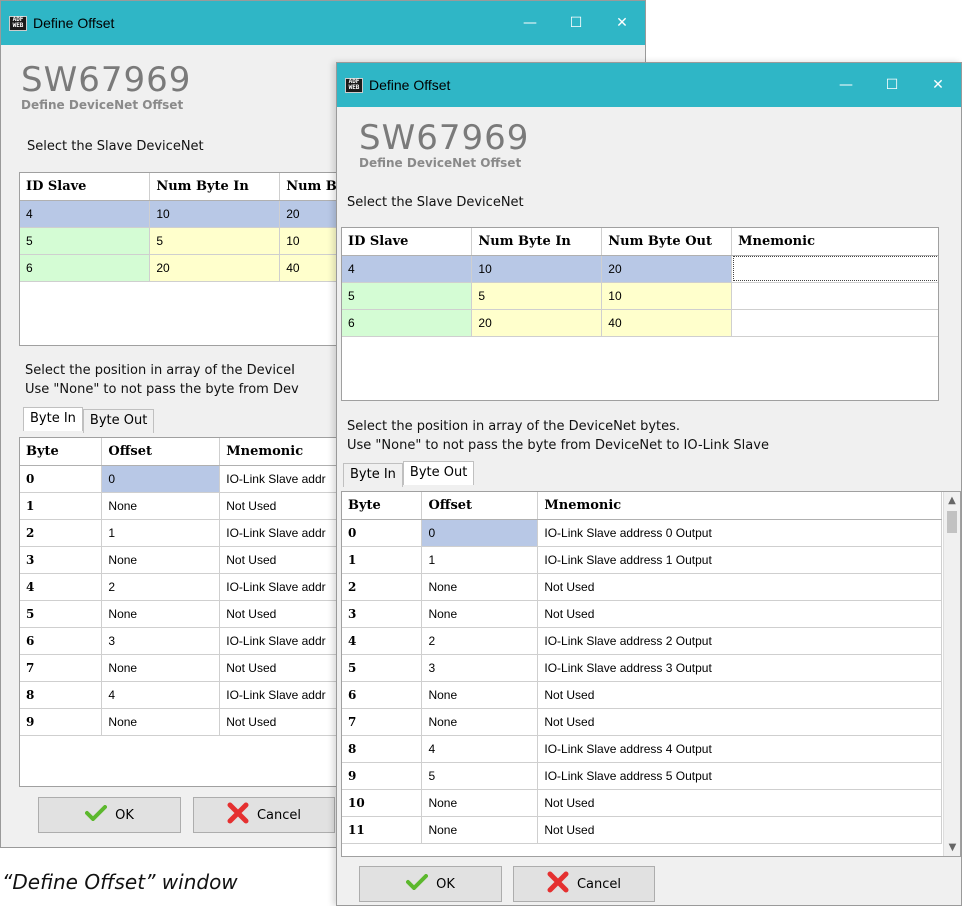  Describe the element at coordinates (739, 749) in the screenshot. I see `mnemonic-cell: IO-Link Slave address 4 Output` at that location.